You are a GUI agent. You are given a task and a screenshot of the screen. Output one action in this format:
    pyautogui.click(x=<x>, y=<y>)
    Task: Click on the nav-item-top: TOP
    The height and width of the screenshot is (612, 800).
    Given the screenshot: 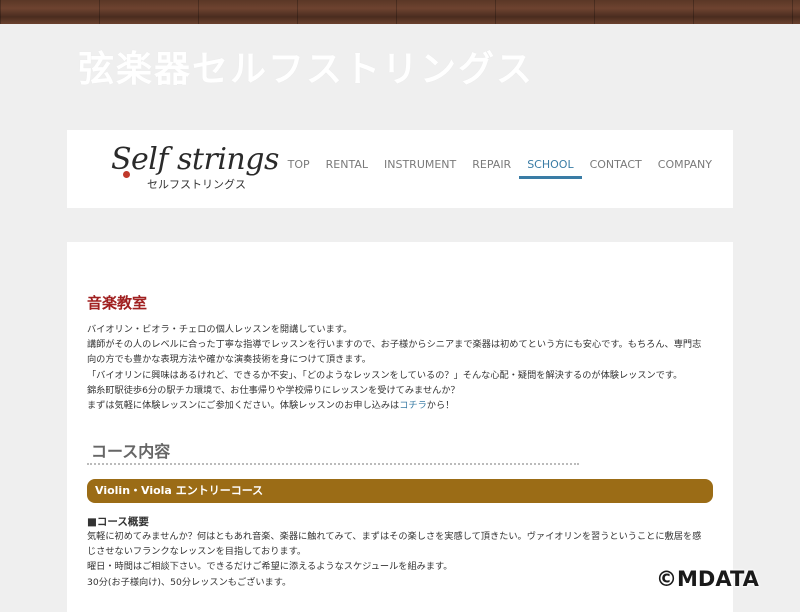 What is the action you would take?
    pyautogui.click(x=299, y=168)
    